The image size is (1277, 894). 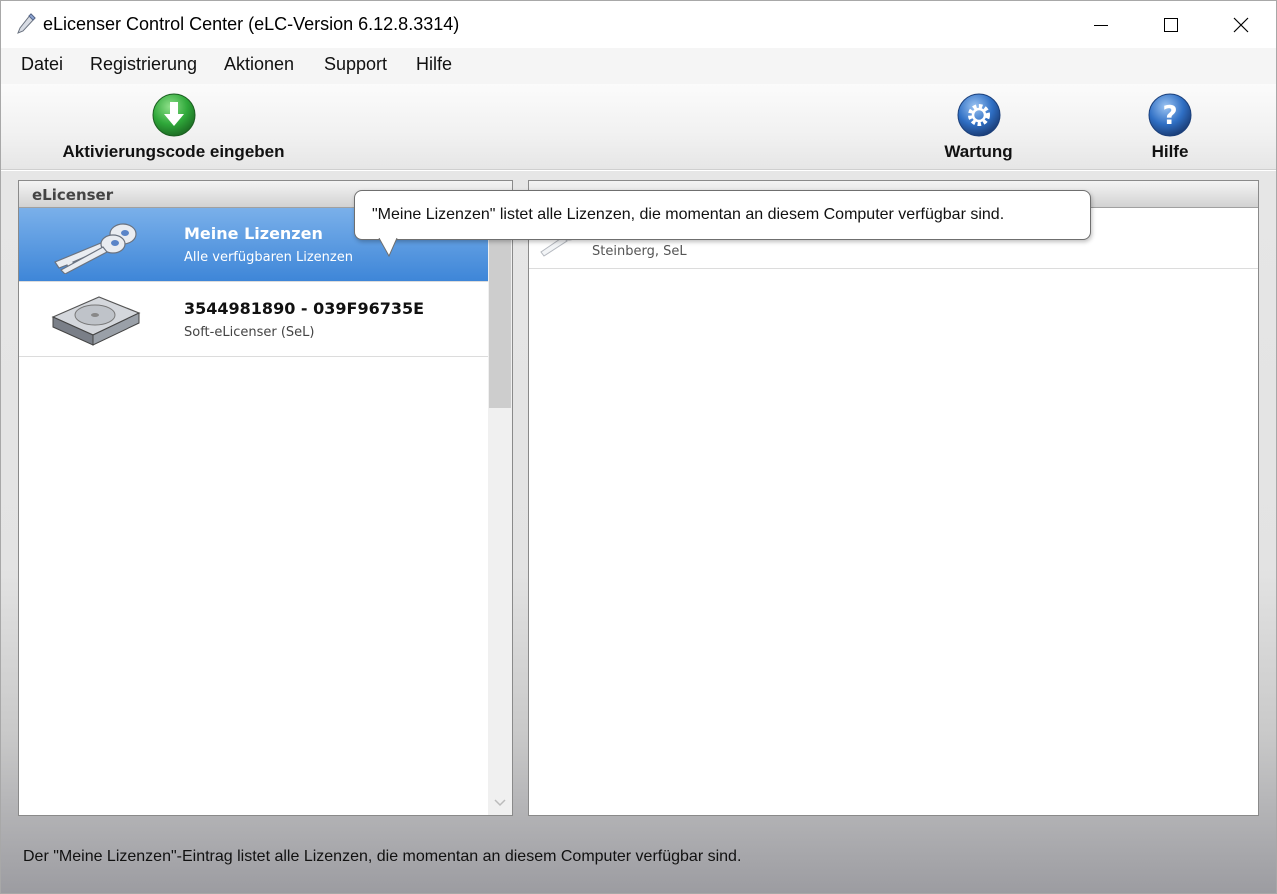 I want to click on maintenance-button: Wartung, so click(x=978, y=127).